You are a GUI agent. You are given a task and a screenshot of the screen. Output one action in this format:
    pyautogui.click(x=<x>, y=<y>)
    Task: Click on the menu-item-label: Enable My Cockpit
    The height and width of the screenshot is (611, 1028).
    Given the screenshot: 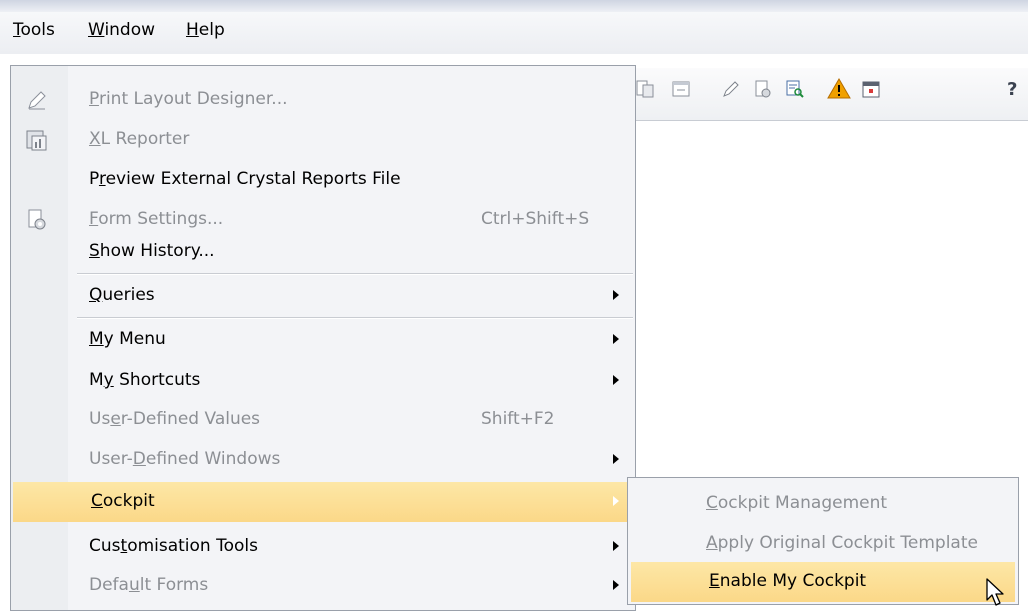 What is the action you would take?
    pyautogui.click(x=788, y=581)
    